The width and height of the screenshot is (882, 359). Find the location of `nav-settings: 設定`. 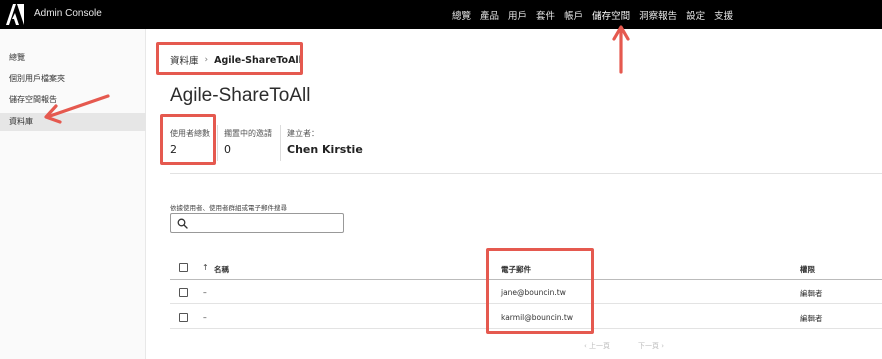

nav-settings: 設定 is located at coordinates (695, 15).